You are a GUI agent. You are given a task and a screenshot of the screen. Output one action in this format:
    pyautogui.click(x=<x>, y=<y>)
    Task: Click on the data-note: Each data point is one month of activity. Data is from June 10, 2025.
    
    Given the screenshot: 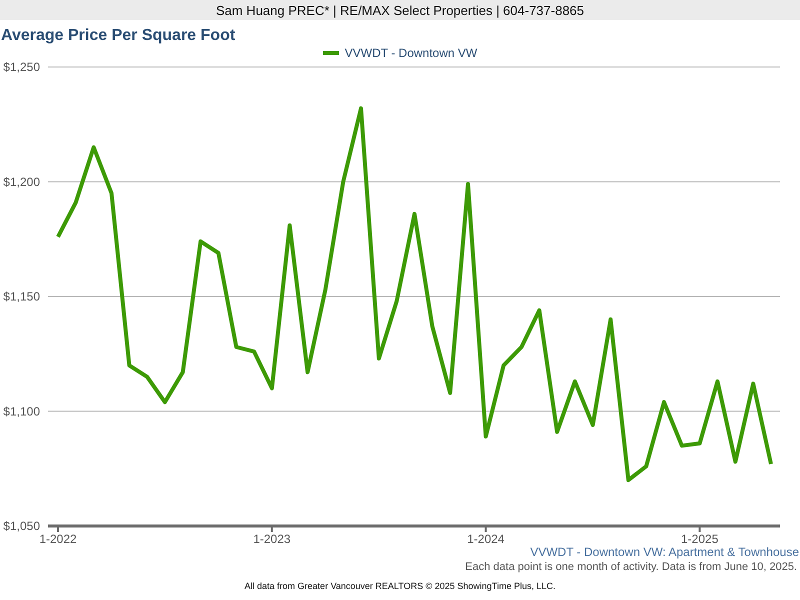 What is the action you would take?
    pyautogui.click(x=631, y=567)
    